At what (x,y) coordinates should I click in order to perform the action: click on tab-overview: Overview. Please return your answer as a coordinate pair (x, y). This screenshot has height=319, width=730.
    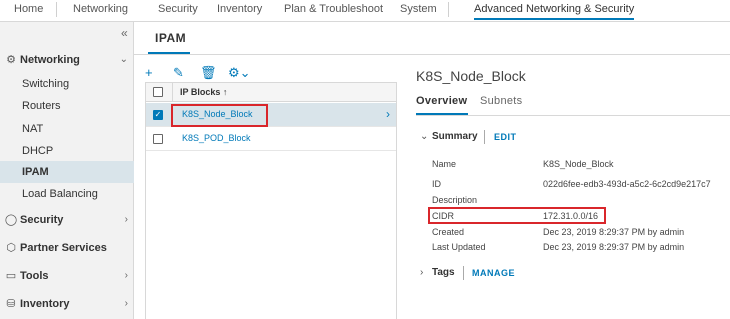
    Looking at the image, I should click on (441, 101).